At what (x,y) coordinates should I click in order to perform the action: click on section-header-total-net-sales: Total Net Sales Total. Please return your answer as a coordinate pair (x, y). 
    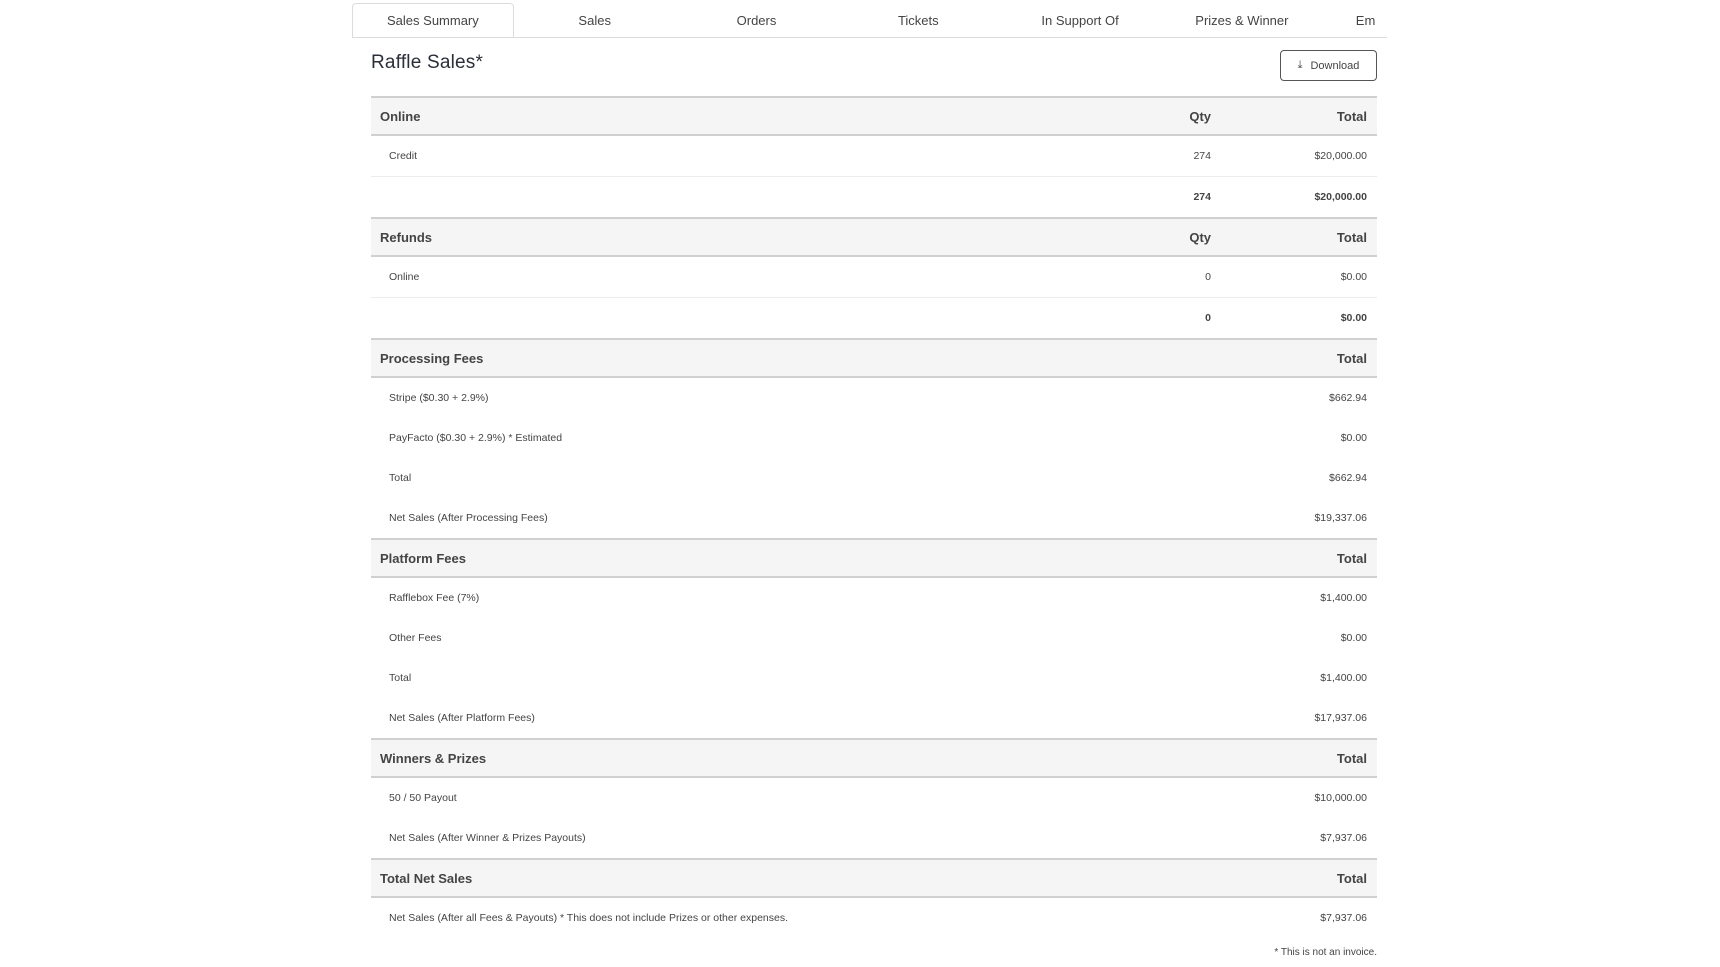
    Looking at the image, I should click on (874, 878).